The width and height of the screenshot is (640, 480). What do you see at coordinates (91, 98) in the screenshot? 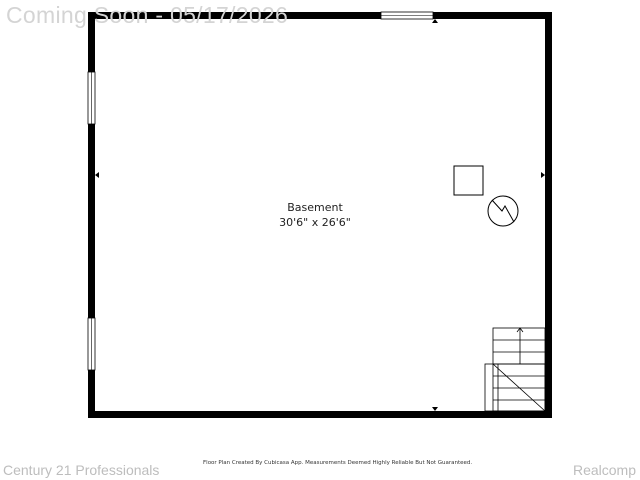
I see `window-left-upper` at bounding box center [91, 98].